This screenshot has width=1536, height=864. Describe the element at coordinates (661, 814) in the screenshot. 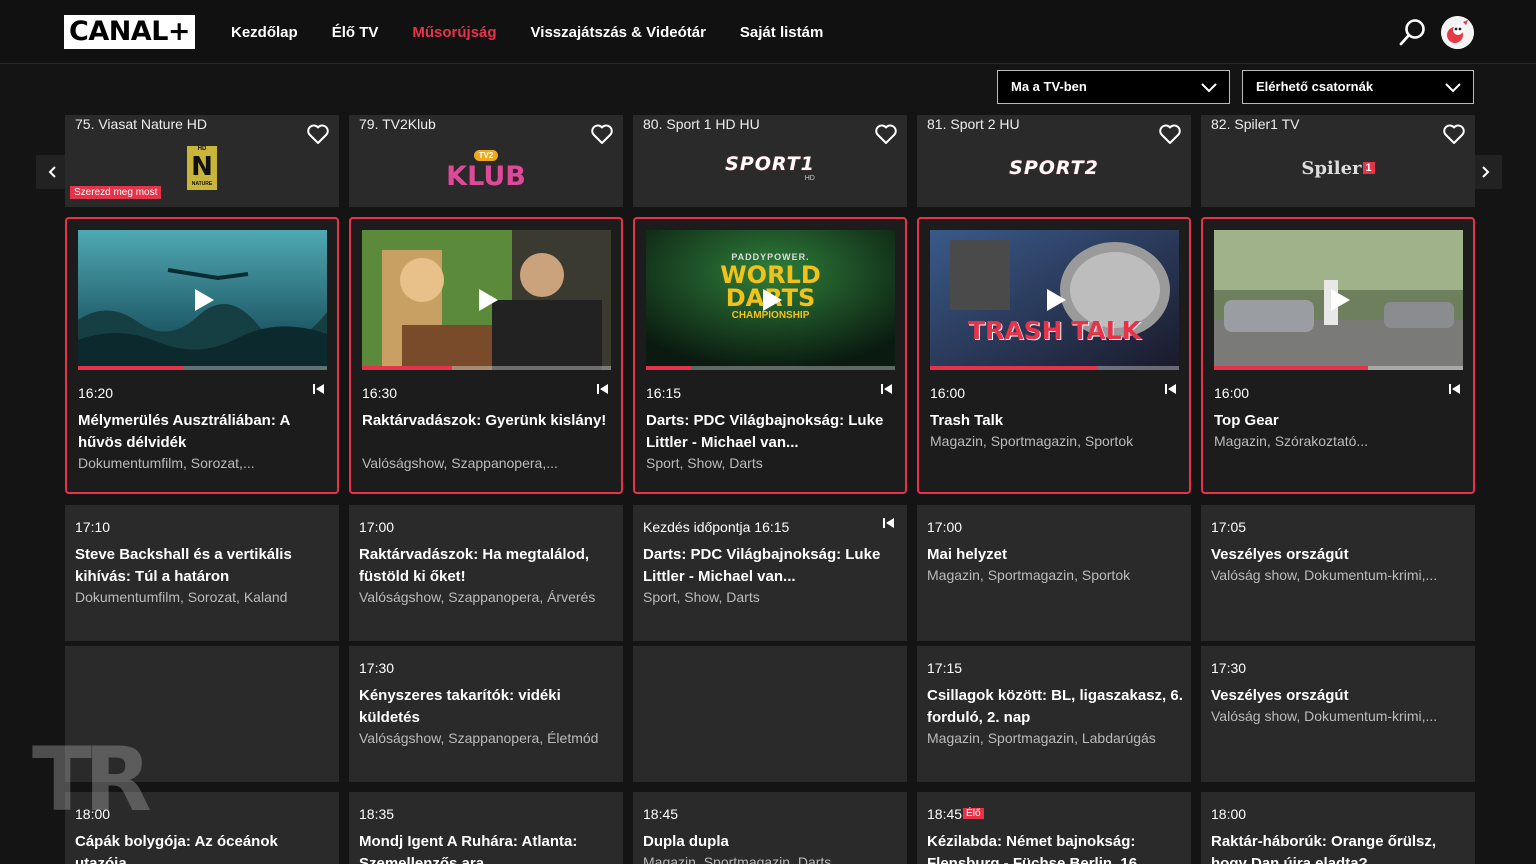

I see `program-time: 18:45` at that location.